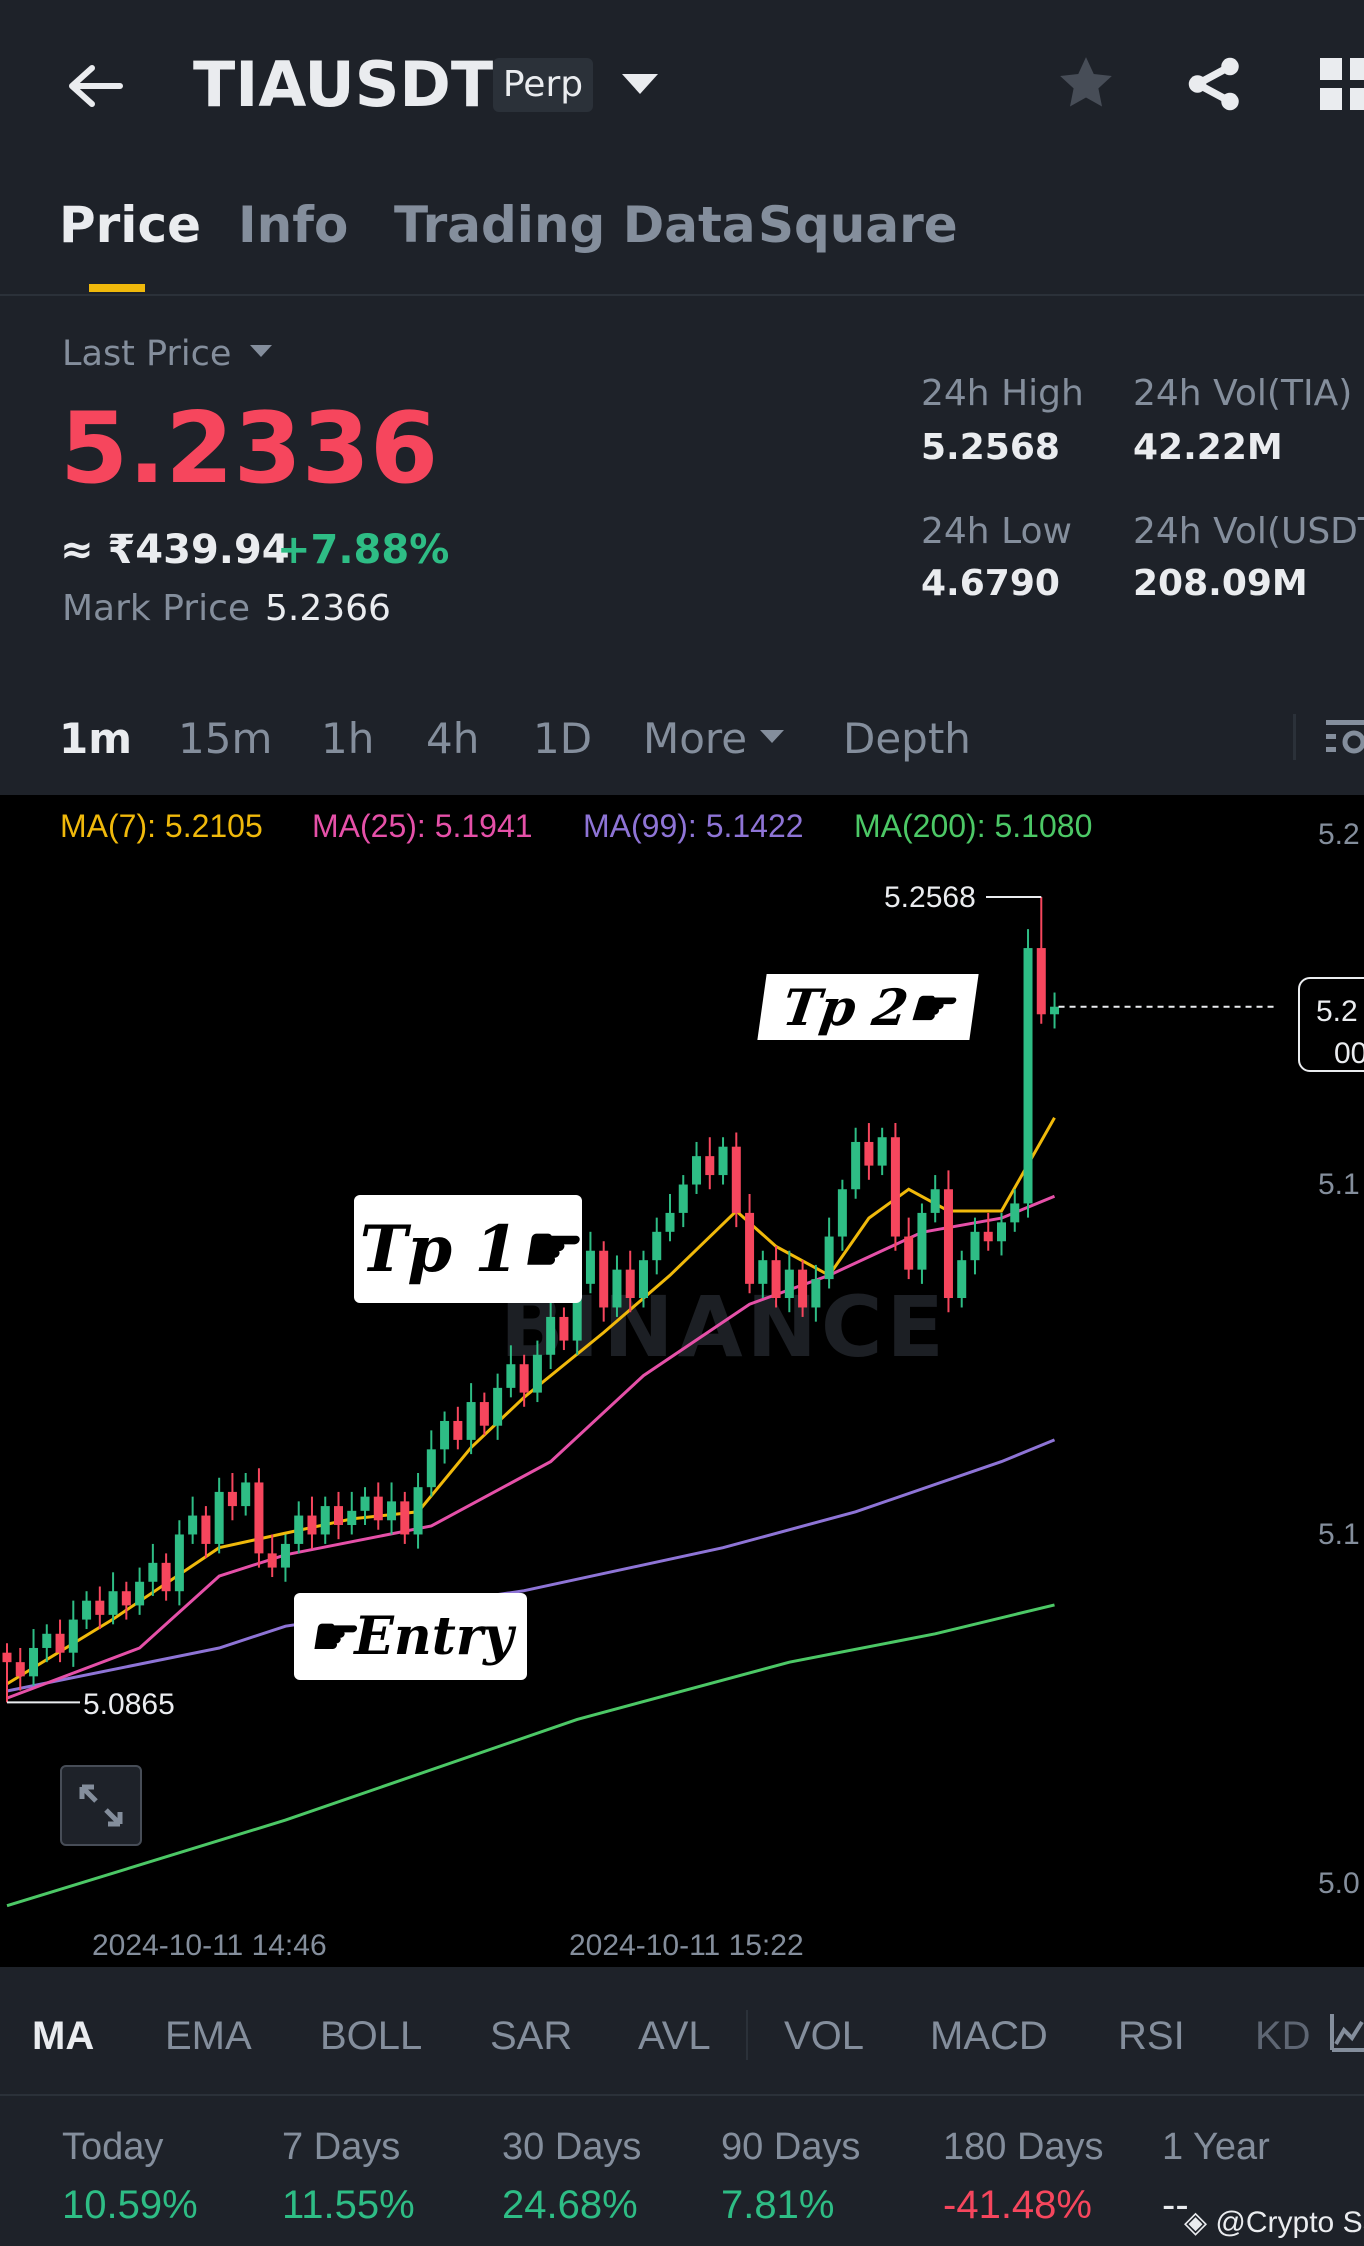 Image resolution: width=1364 pixels, height=2246 pixels. I want to click on current-price-box-line1: 5.2, so click(1337, 1011).